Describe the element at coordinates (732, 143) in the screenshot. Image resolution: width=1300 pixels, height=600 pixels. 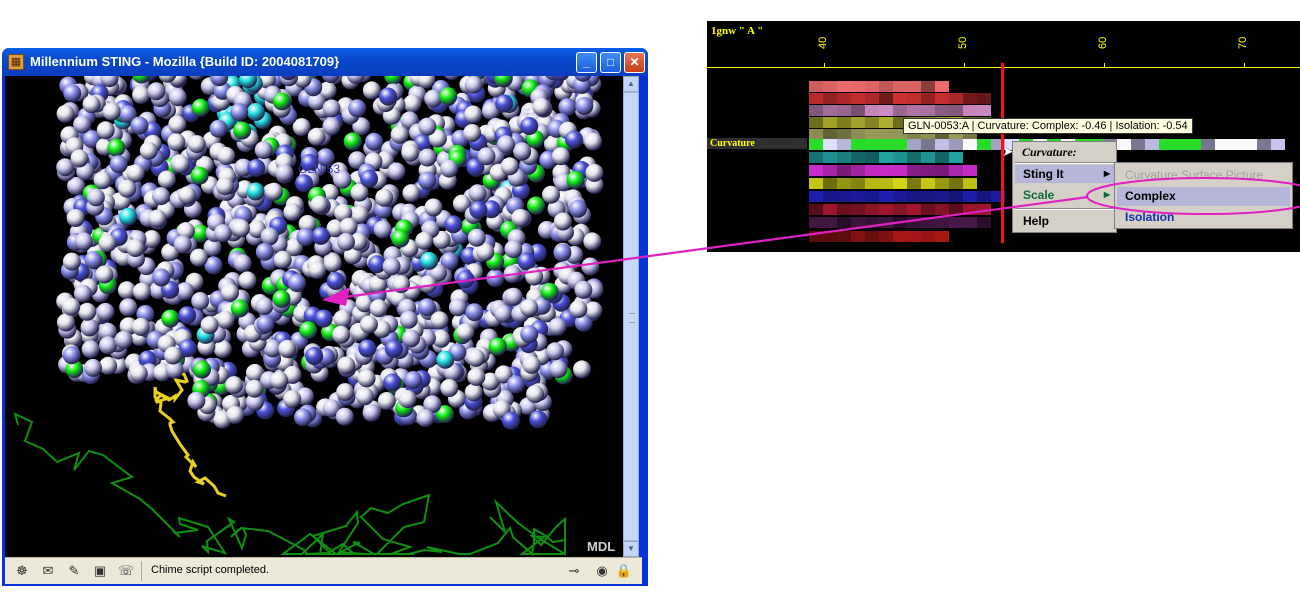
I see `curvature-row-label: Curvature` at that location.